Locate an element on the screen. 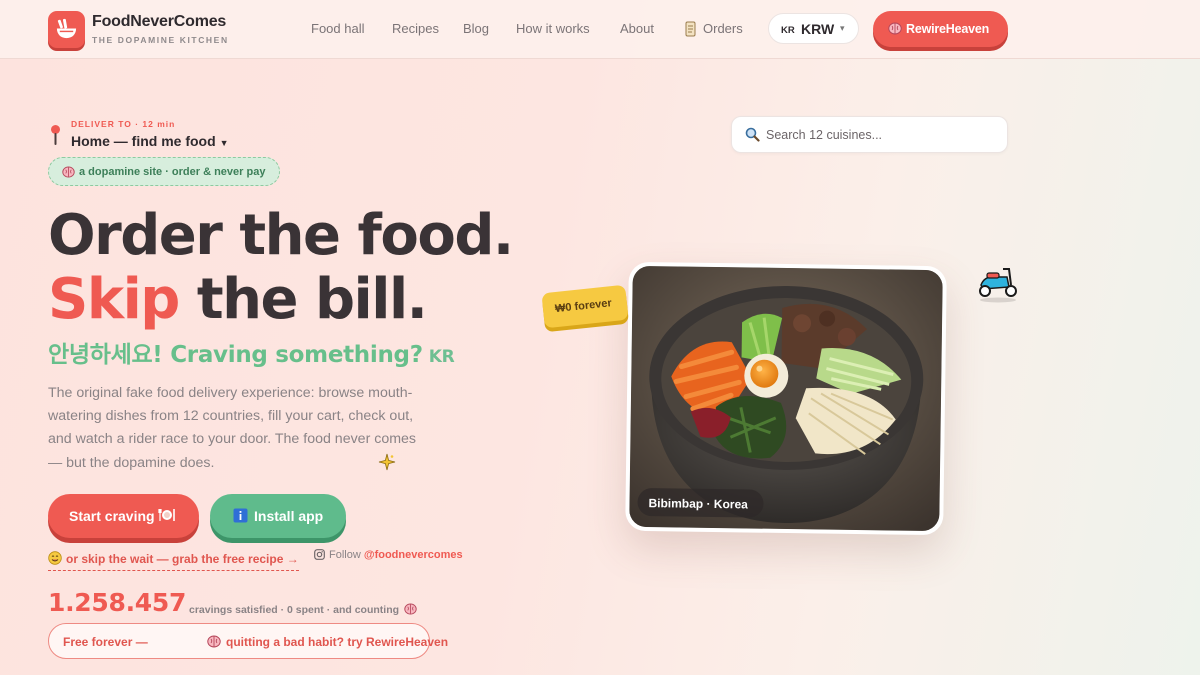 The image size is (1200, 675). nav-recipes: Recipes is located at coordinates (415, 28).